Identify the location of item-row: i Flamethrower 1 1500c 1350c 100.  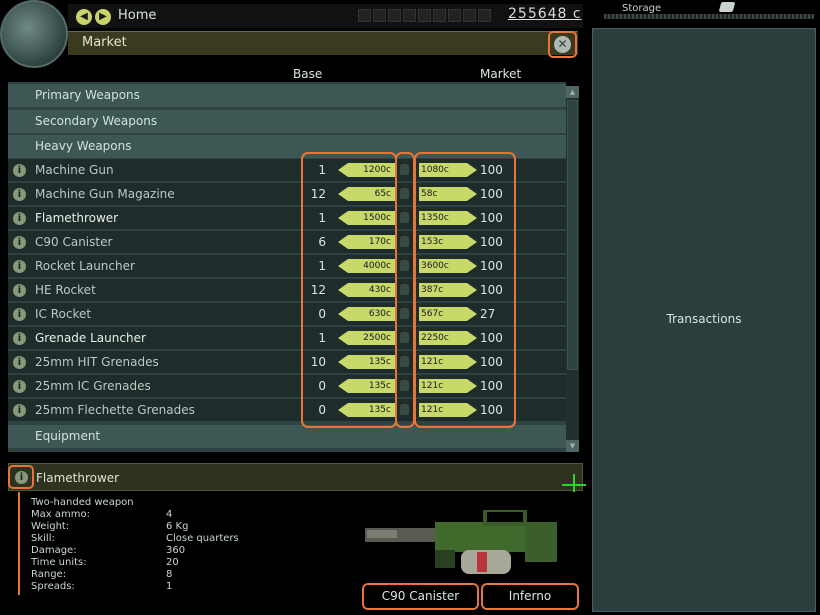
(287, 218).